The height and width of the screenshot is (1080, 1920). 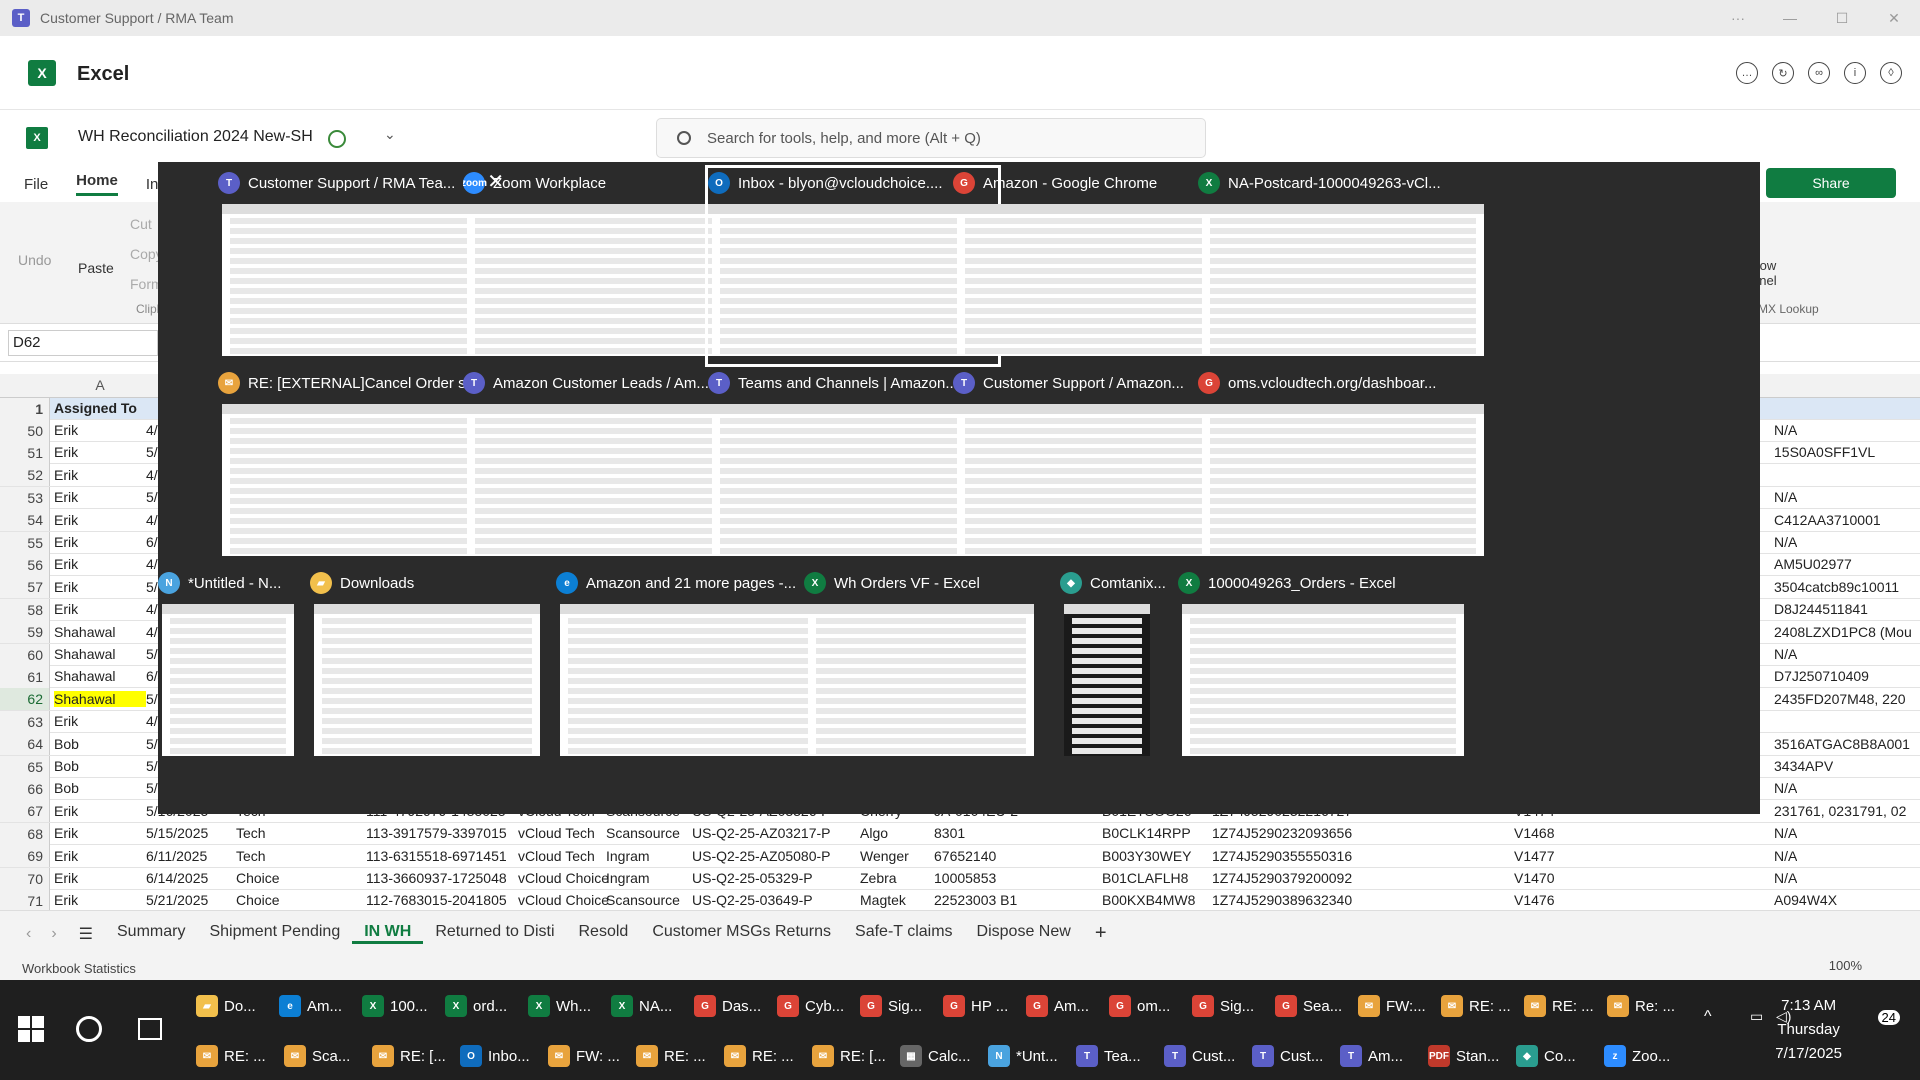 What do you see at coordinates (752, 878) in the screenshot?
I see `cell-h: US-Q2-25-05329-P` at bounding box center [752, 878].